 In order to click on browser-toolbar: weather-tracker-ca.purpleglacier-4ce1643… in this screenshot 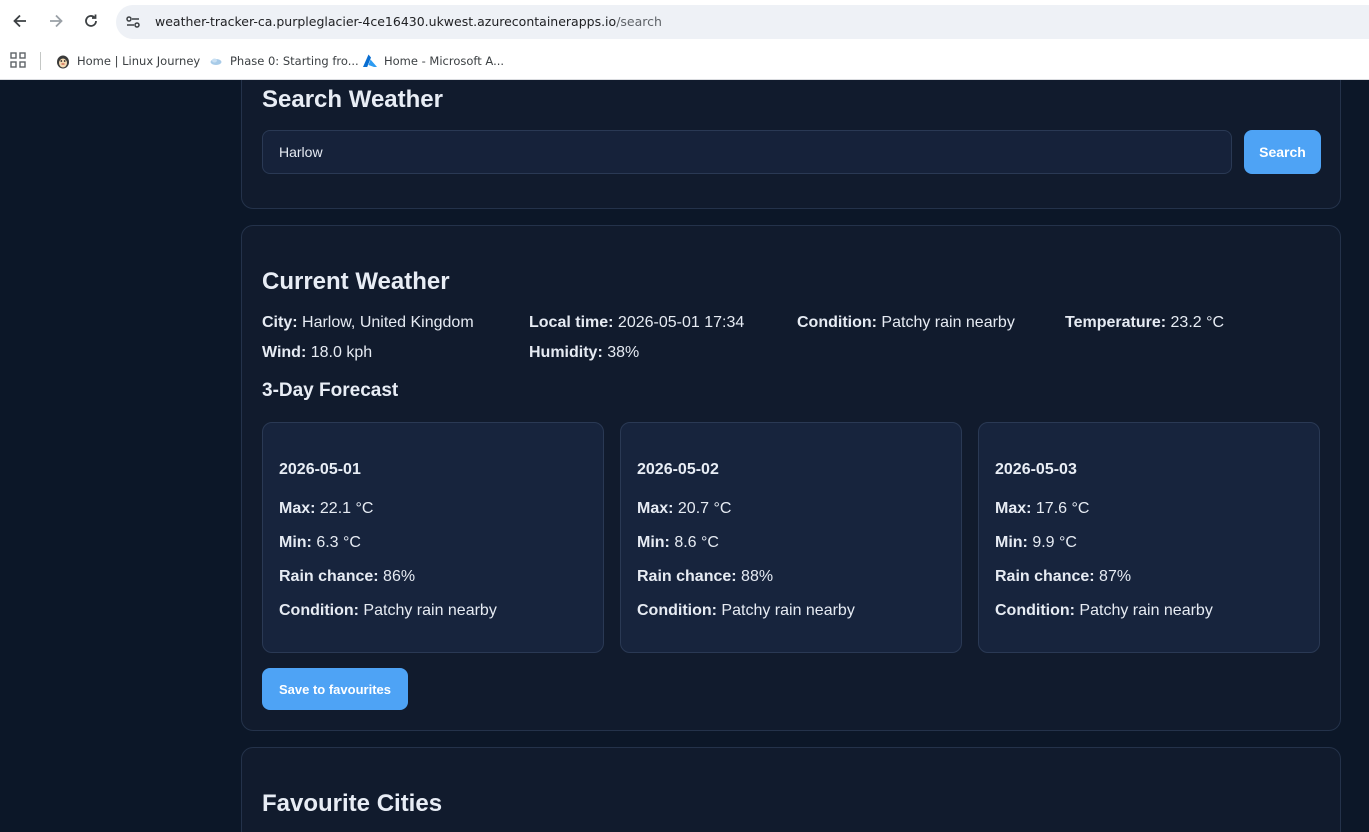, I will do `click(684, 21)`.